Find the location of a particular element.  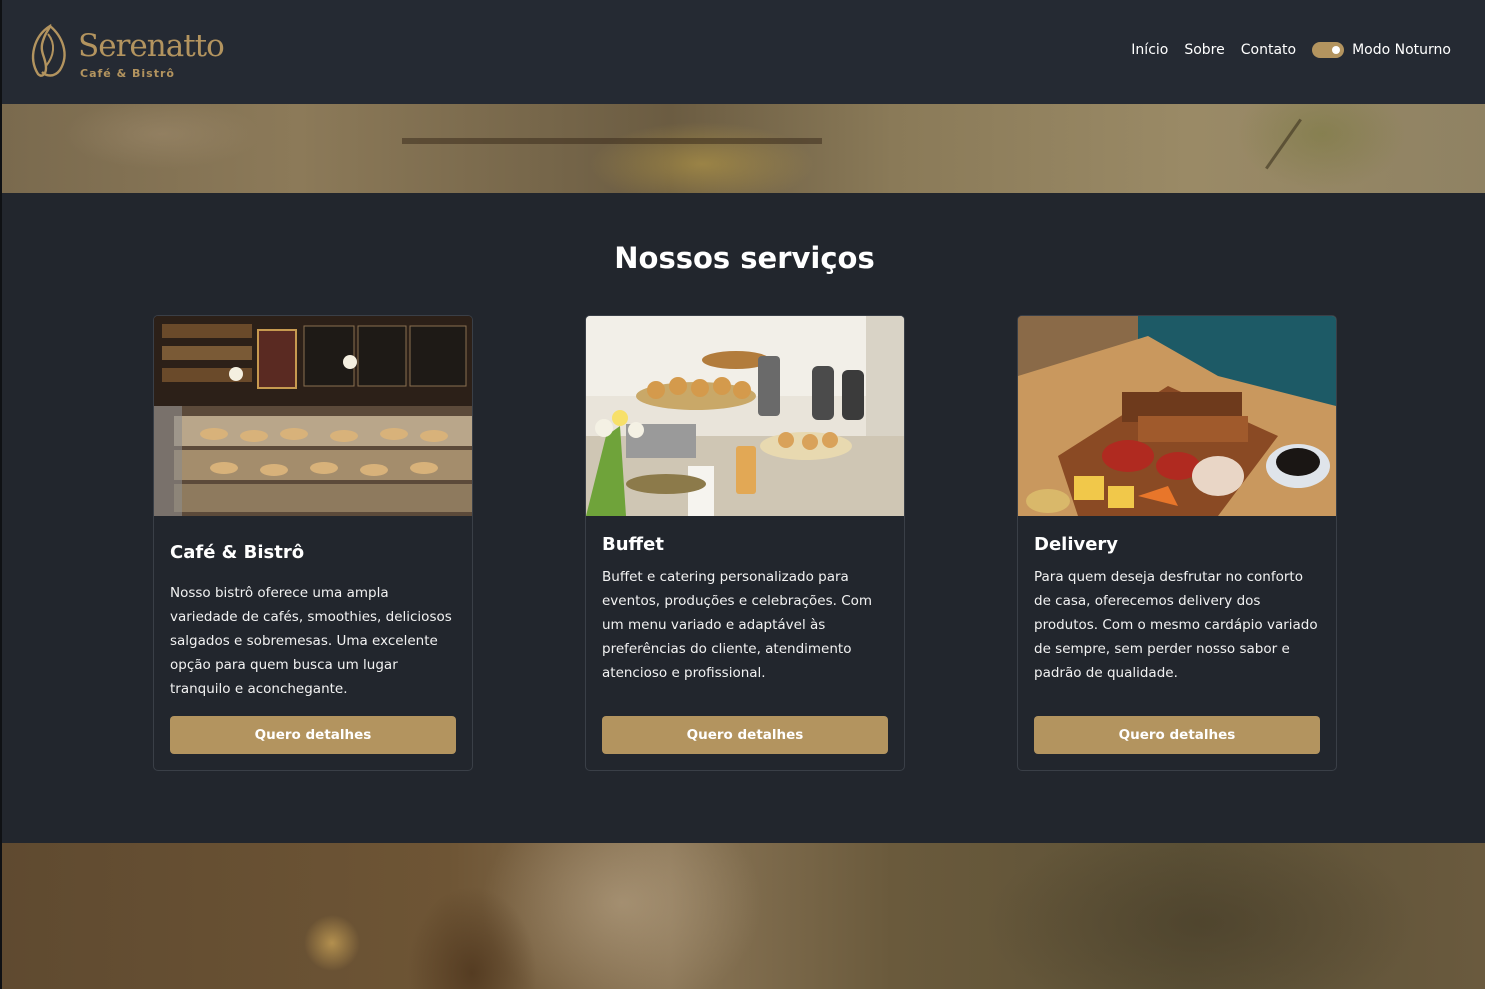

cafe-counter-image is located at coordinates (313, 416).